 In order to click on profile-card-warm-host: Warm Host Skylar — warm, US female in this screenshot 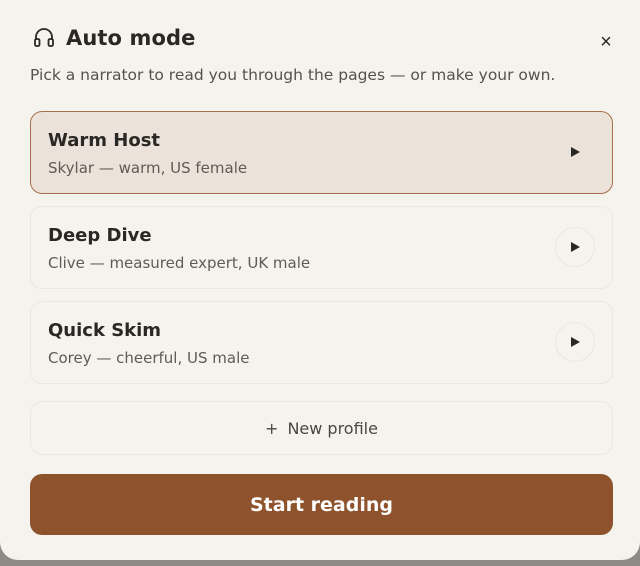, I will do `click(321, 152)`.